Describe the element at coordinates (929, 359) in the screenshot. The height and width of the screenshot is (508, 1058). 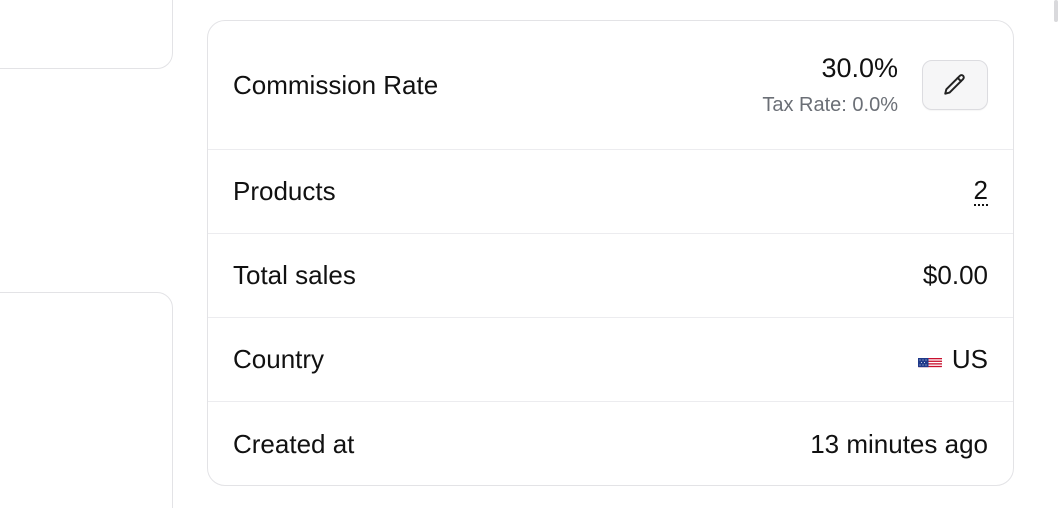
I see `us-flag-icon` at that location.